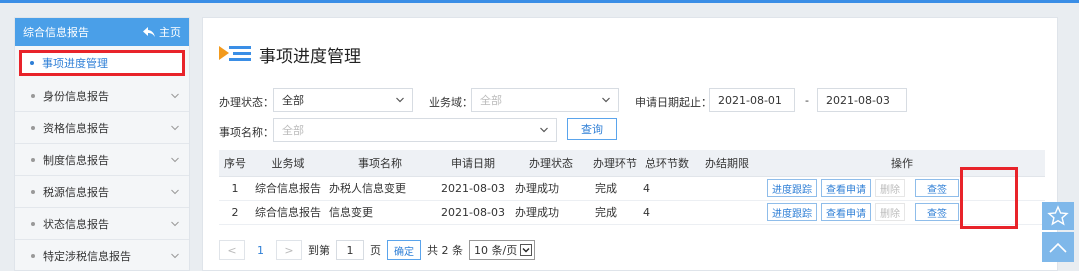 The width and height of the screenshot is (1079, 271). Describe the element at coordinates (615, 188) in the screenshot. I see `cell-stage: 完成` at that location.